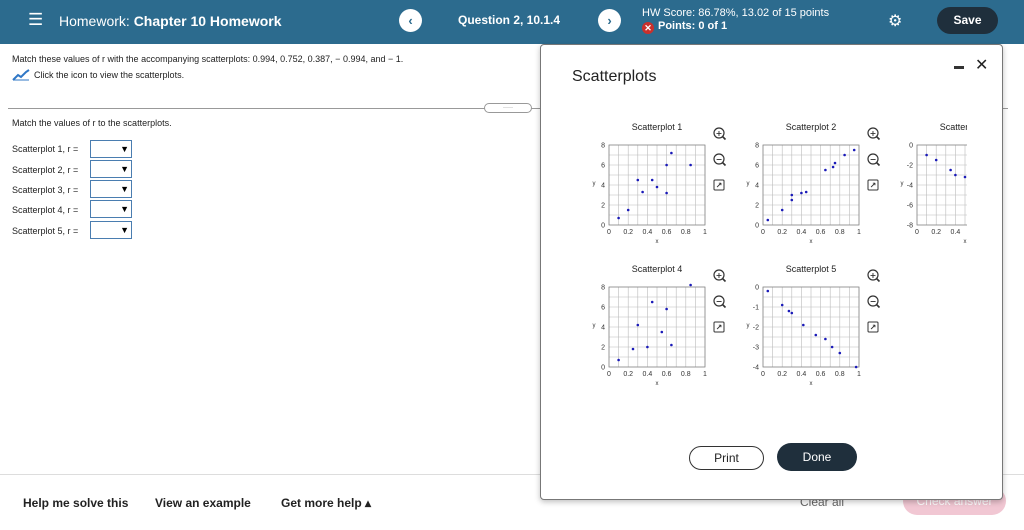 Image resolution: width=1024 pixels, height=530 pixels. I want to click on icon-glyph: +, so click(873, 133).